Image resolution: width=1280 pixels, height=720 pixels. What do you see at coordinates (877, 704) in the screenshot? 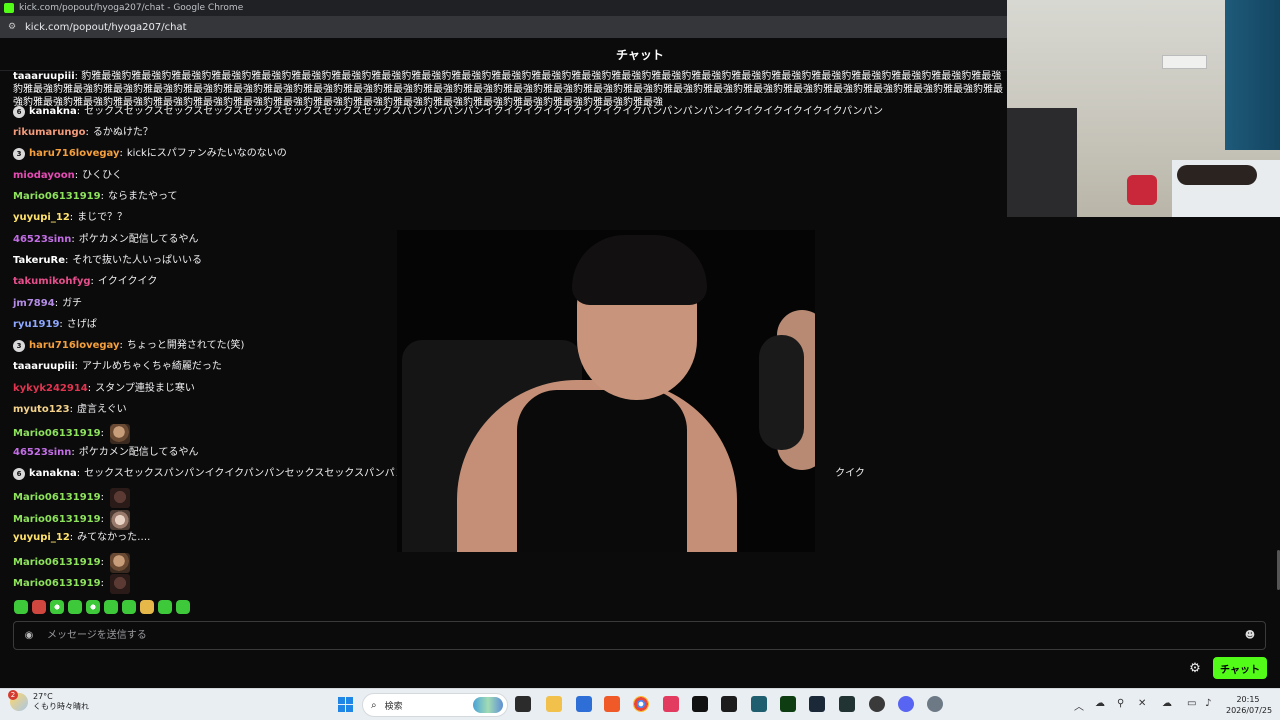
I see `obs-icon` at bounding box center [877, 704].